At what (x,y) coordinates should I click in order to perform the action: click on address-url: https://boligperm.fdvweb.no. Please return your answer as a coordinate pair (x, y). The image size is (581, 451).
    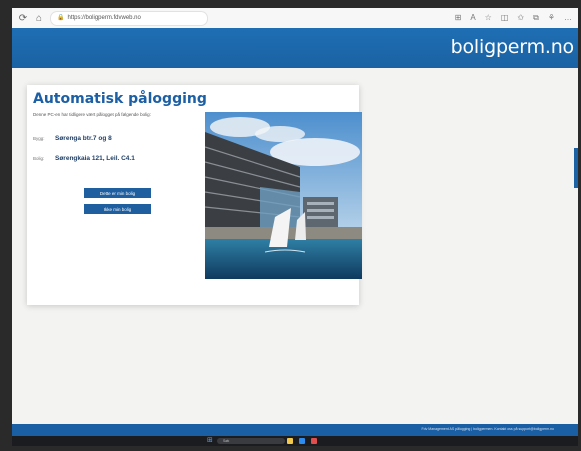
    Looking at the image, I should click on (104, 17).